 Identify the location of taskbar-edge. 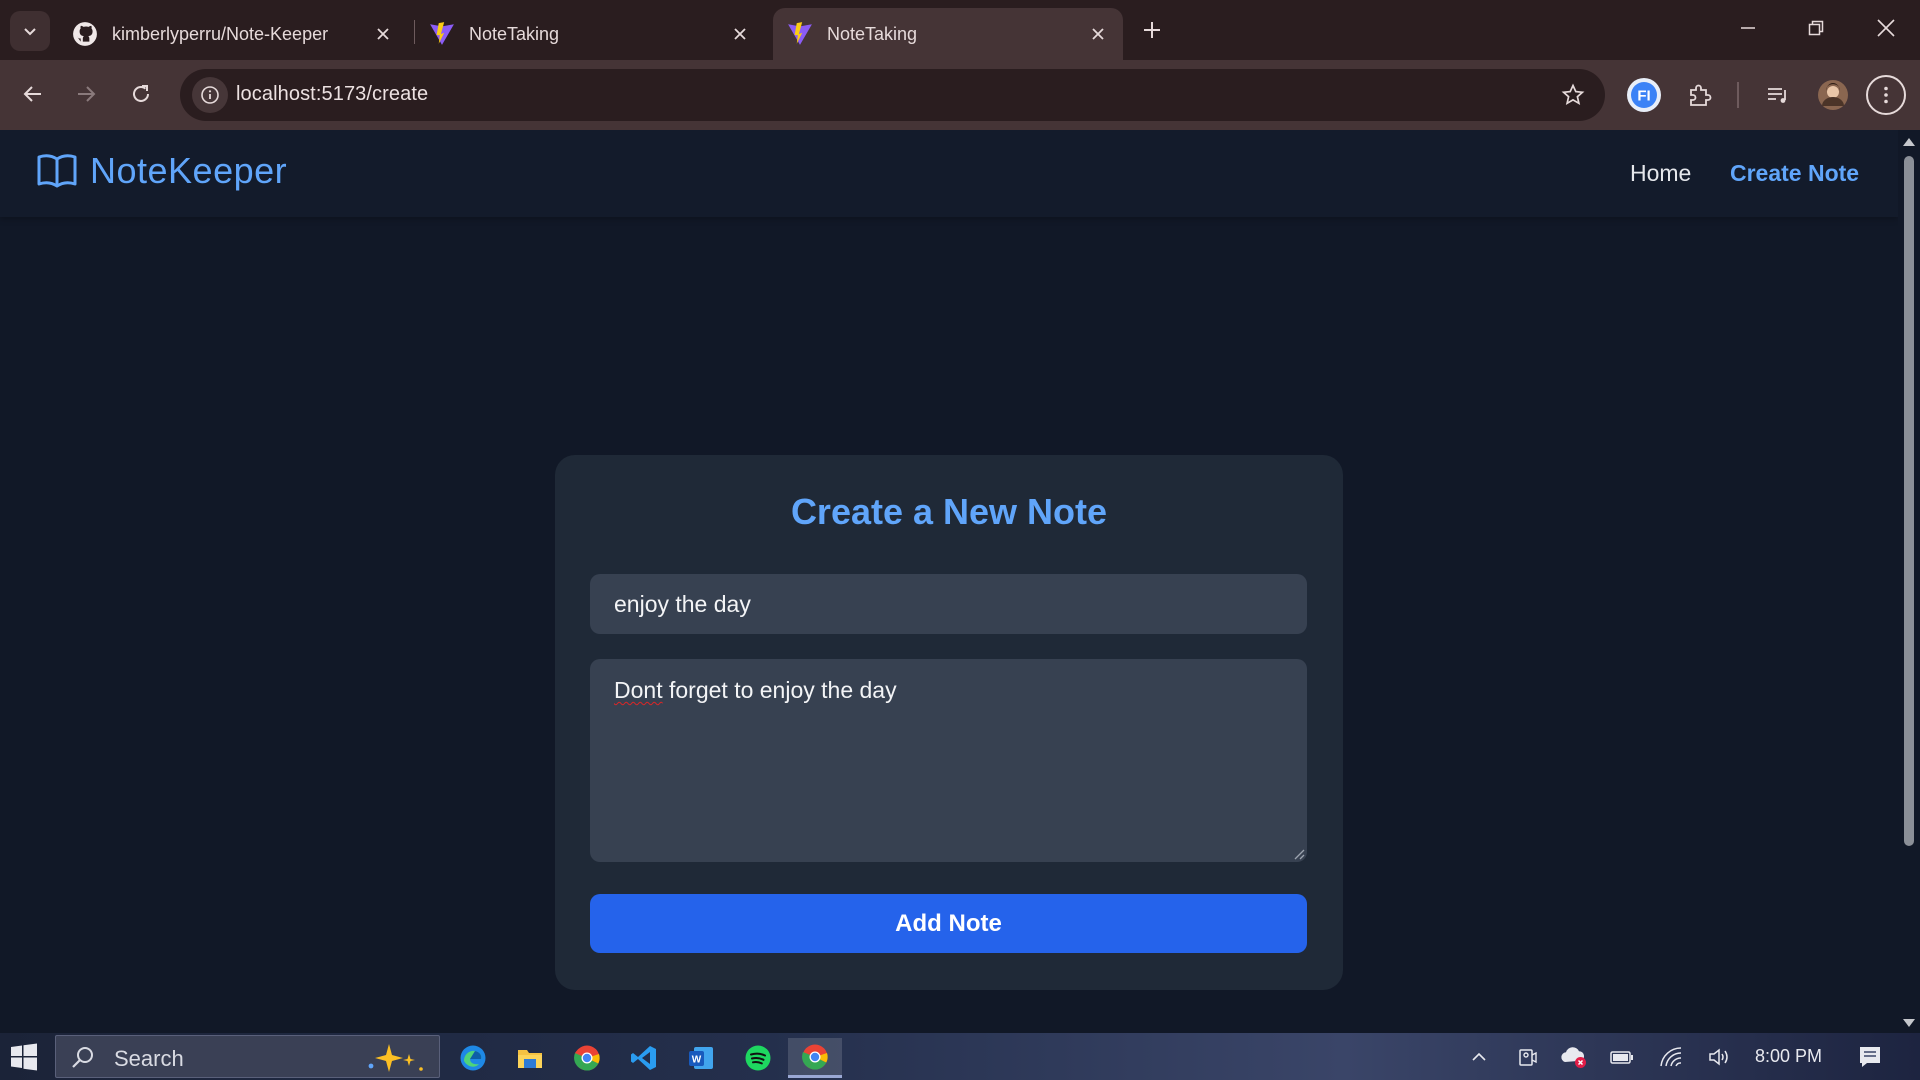
(473, 1058).